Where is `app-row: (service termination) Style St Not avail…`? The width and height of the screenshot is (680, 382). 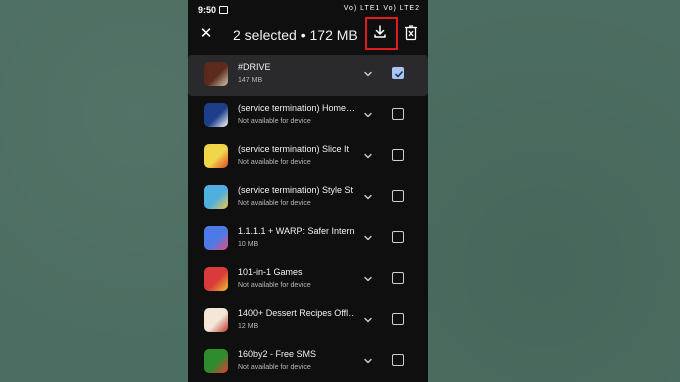 app-row: (service termination) Style St Not avail… is located at coordinates (308, 198).